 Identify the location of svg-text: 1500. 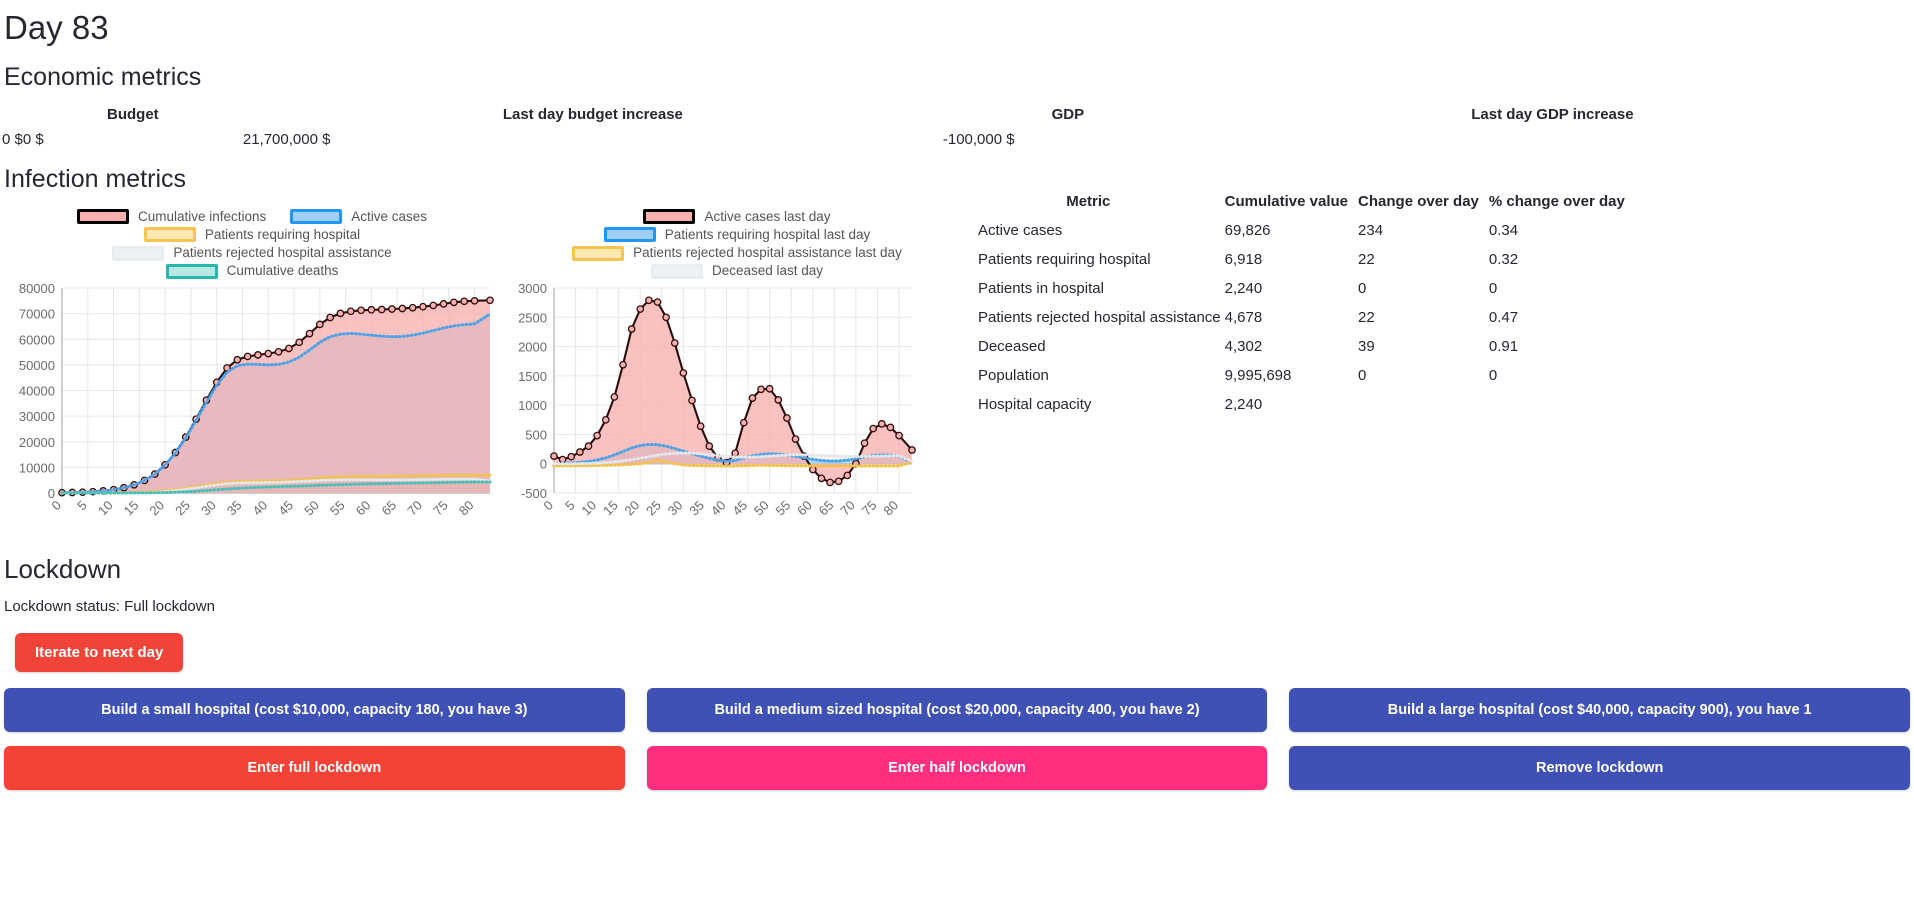
(532, 376).